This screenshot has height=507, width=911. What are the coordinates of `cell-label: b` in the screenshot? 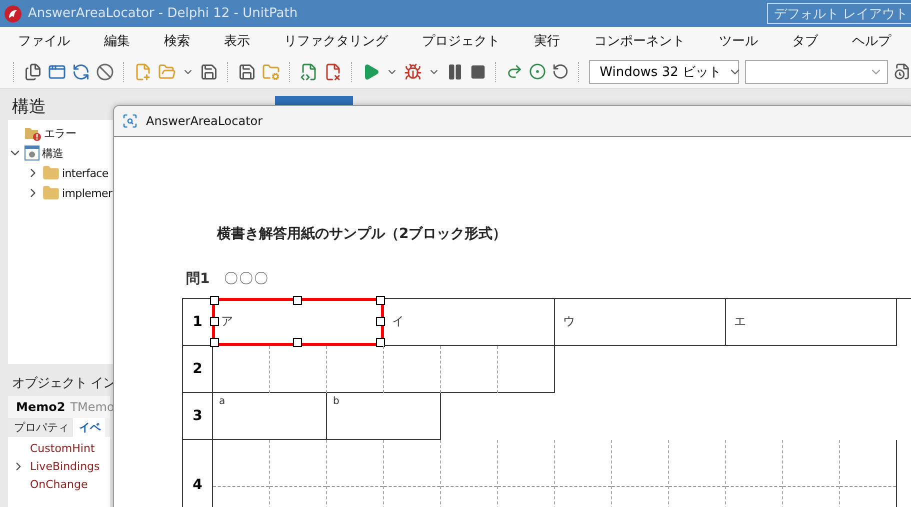 It's located at (336, 401).